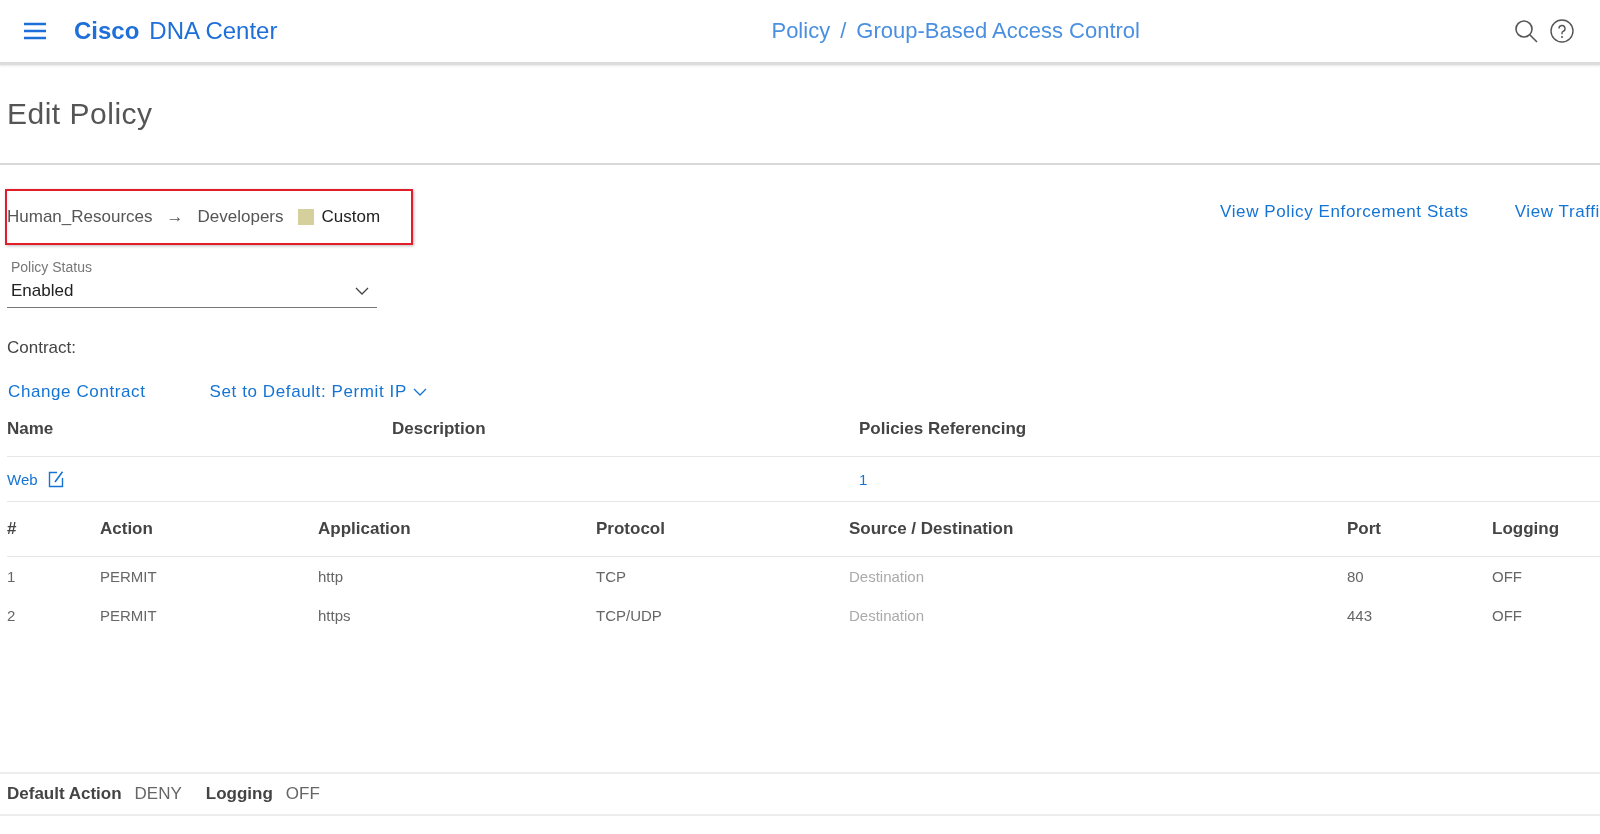  Describe the element at coordinates (1526, 529) in the screenshot. I see `column-header: Logging` at that location.